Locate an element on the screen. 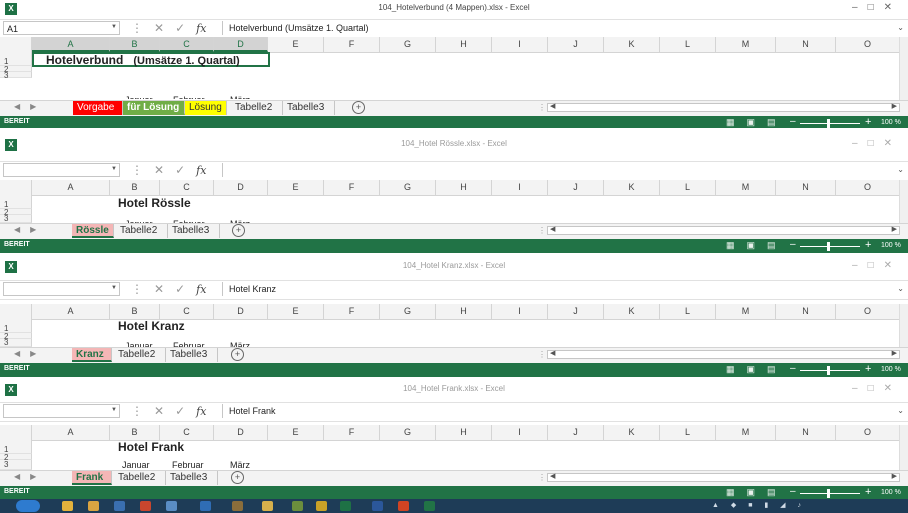  powerpoint-taskbar-icon is located at coordinates (403, 506).